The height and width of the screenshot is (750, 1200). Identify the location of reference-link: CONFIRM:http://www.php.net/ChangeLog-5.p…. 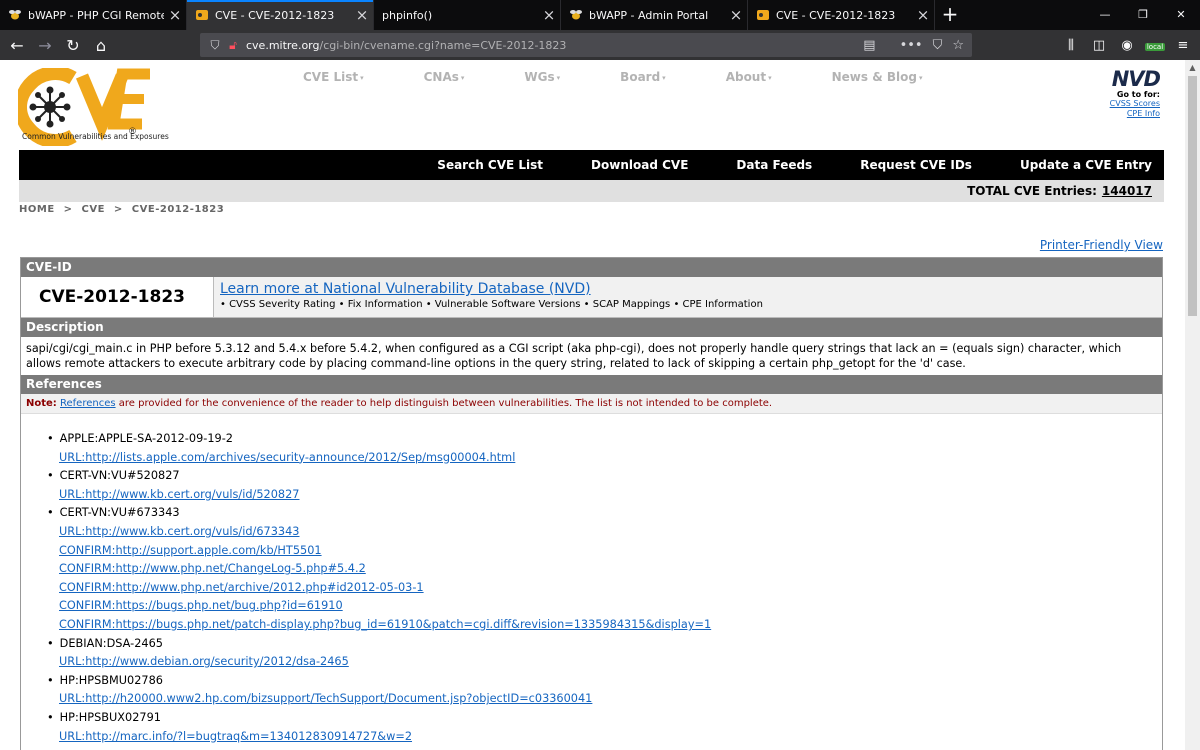
(212, 568).